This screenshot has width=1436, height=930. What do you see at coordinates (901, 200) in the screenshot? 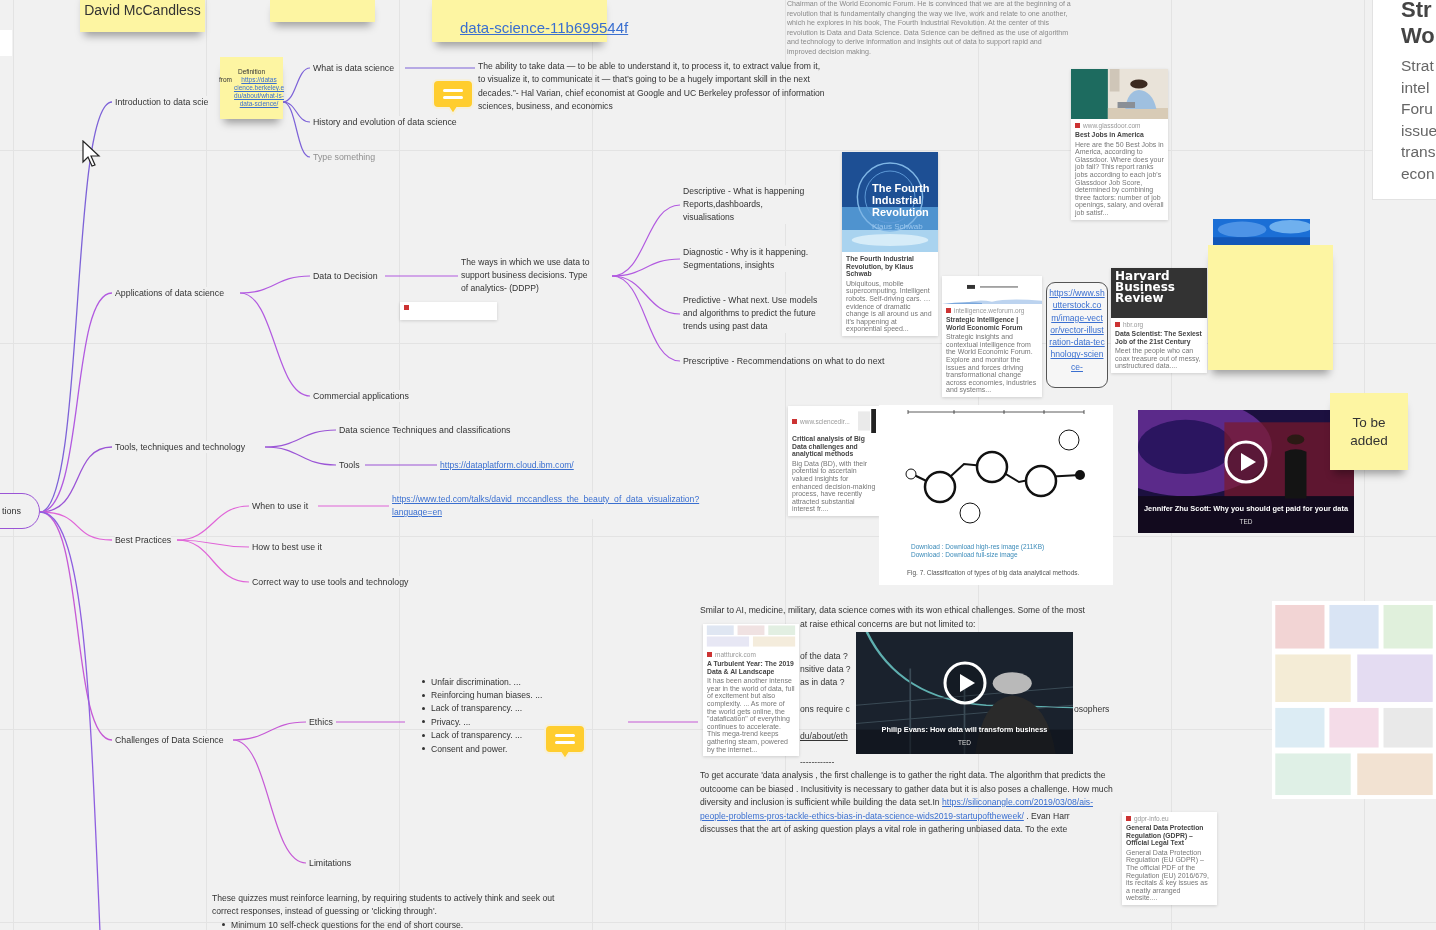
I see `cover-title: The Fourth Industrial Revolution` at bounding box center [901, 200].